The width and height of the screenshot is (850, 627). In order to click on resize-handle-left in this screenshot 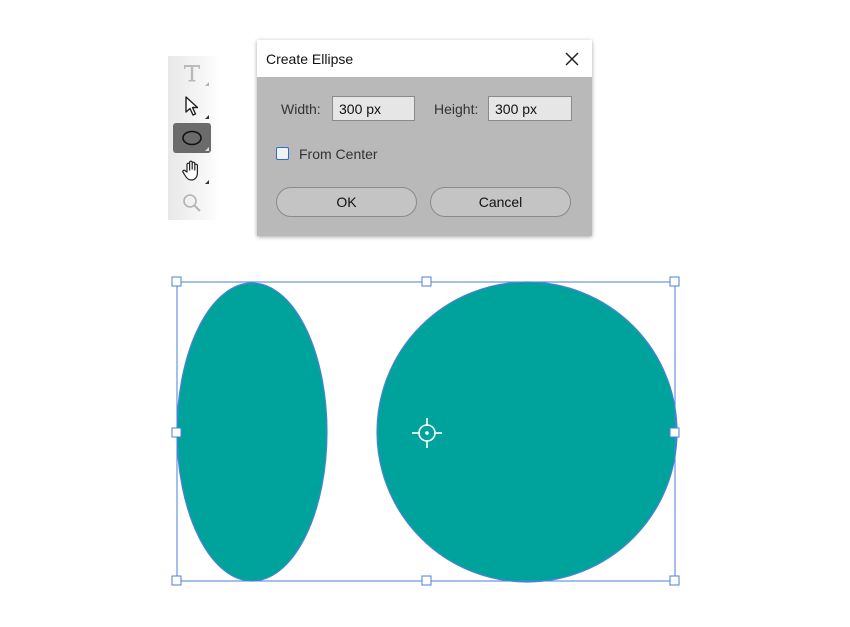, I will do `click(176, 432)`.